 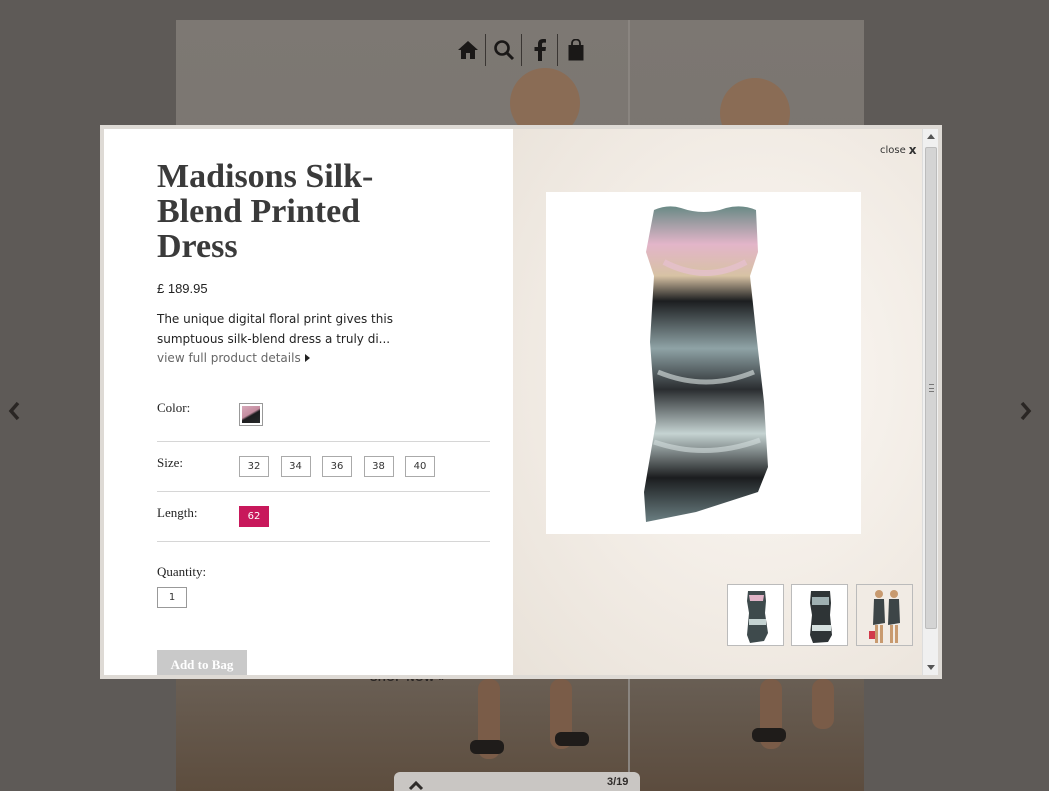 I want to click on size-option-32: 32, so click(x=254, y=466).